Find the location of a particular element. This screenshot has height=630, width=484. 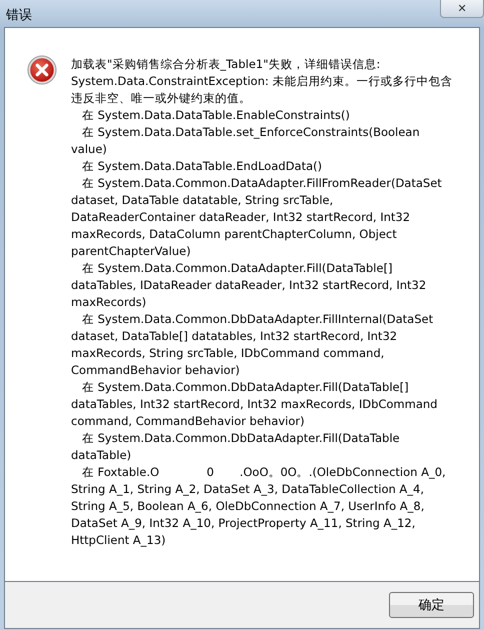

ok-button: 确定 is located at coordinates (431, 605).